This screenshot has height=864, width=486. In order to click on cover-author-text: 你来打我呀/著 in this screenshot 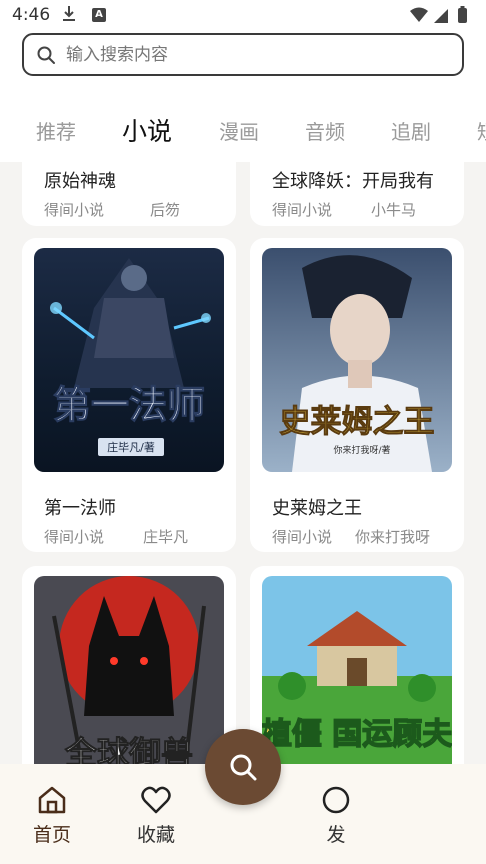, I will do `click(361, 450)`.